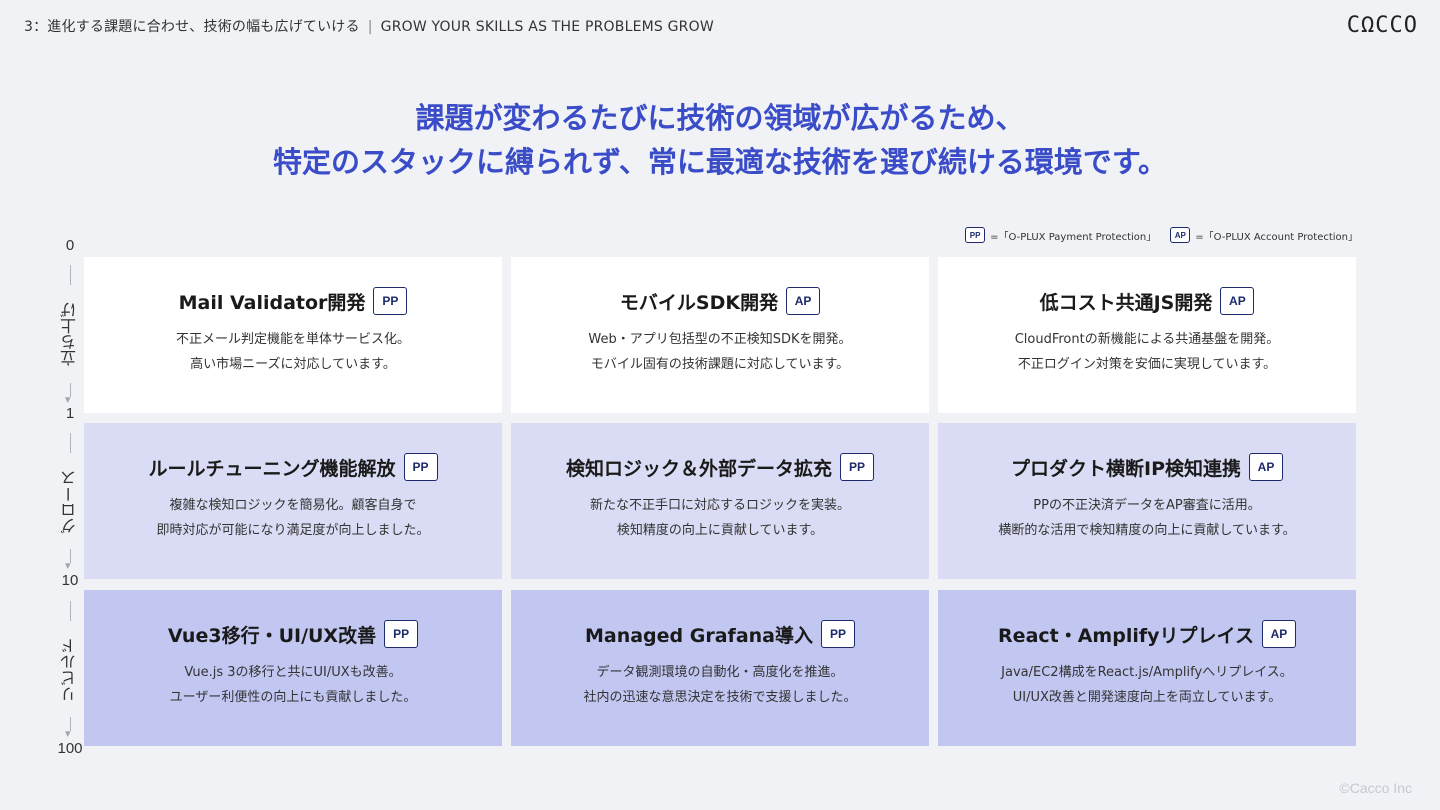  I want to click on card-desc-line: 不正ログイン対策を安価に実現しています。, so click(1147, 364).